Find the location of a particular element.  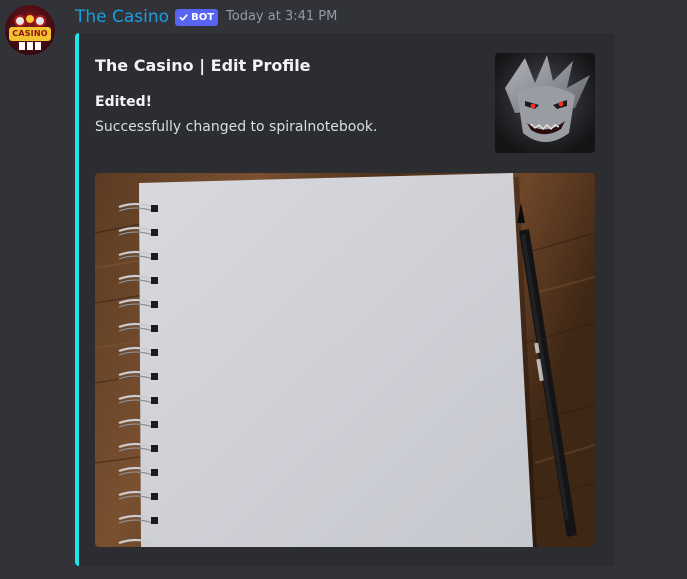

embed-accent-bar is located at coordinates (77, 299).